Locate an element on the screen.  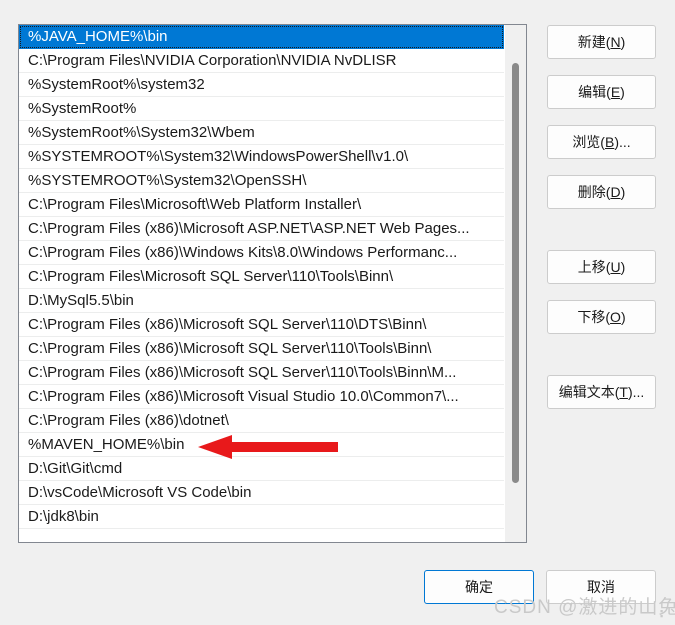
path-list-item: D:\Git\Git\cmd is located at coordinates (261, 469).